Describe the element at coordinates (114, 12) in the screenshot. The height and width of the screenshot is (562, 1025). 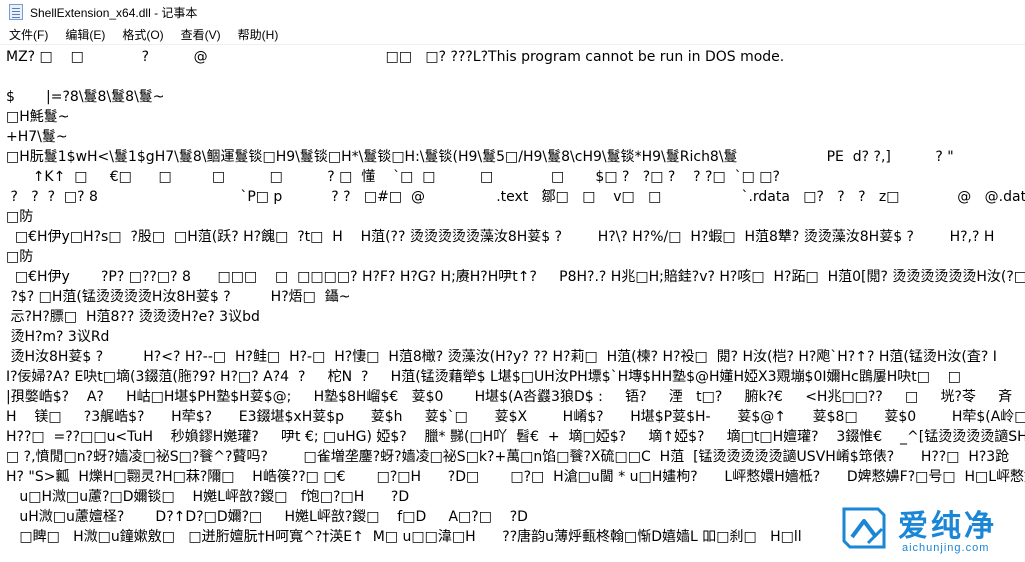
I see `window-title: ShellExtension_x64.dll - 记事本` at that location.